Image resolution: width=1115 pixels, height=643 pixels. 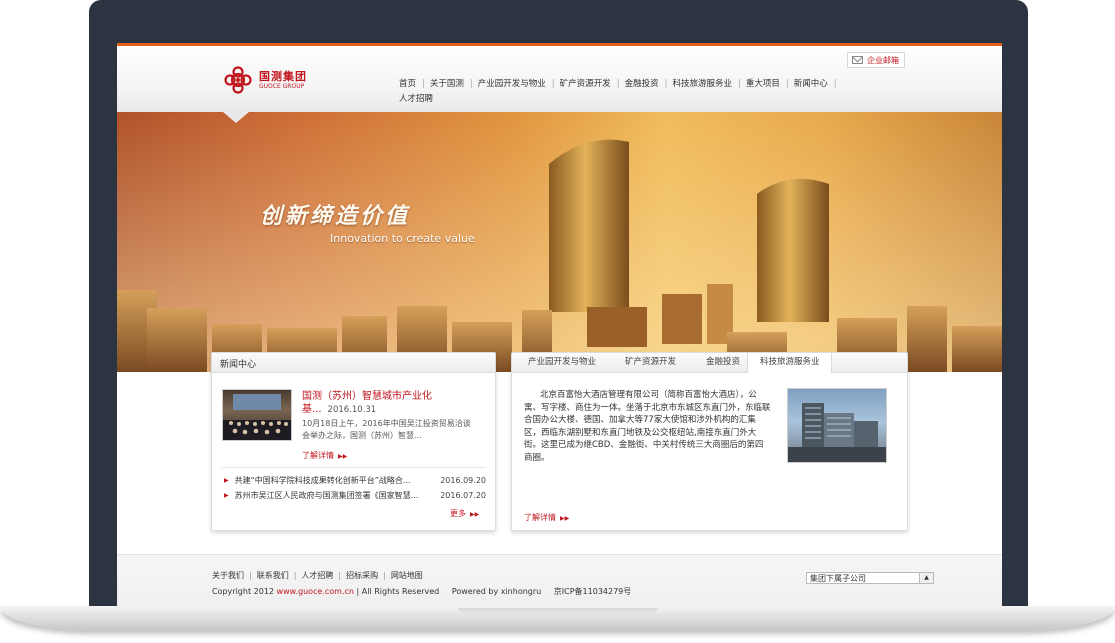 I want to click on business-more-label: 了解详情, so click(x=540, y=517).